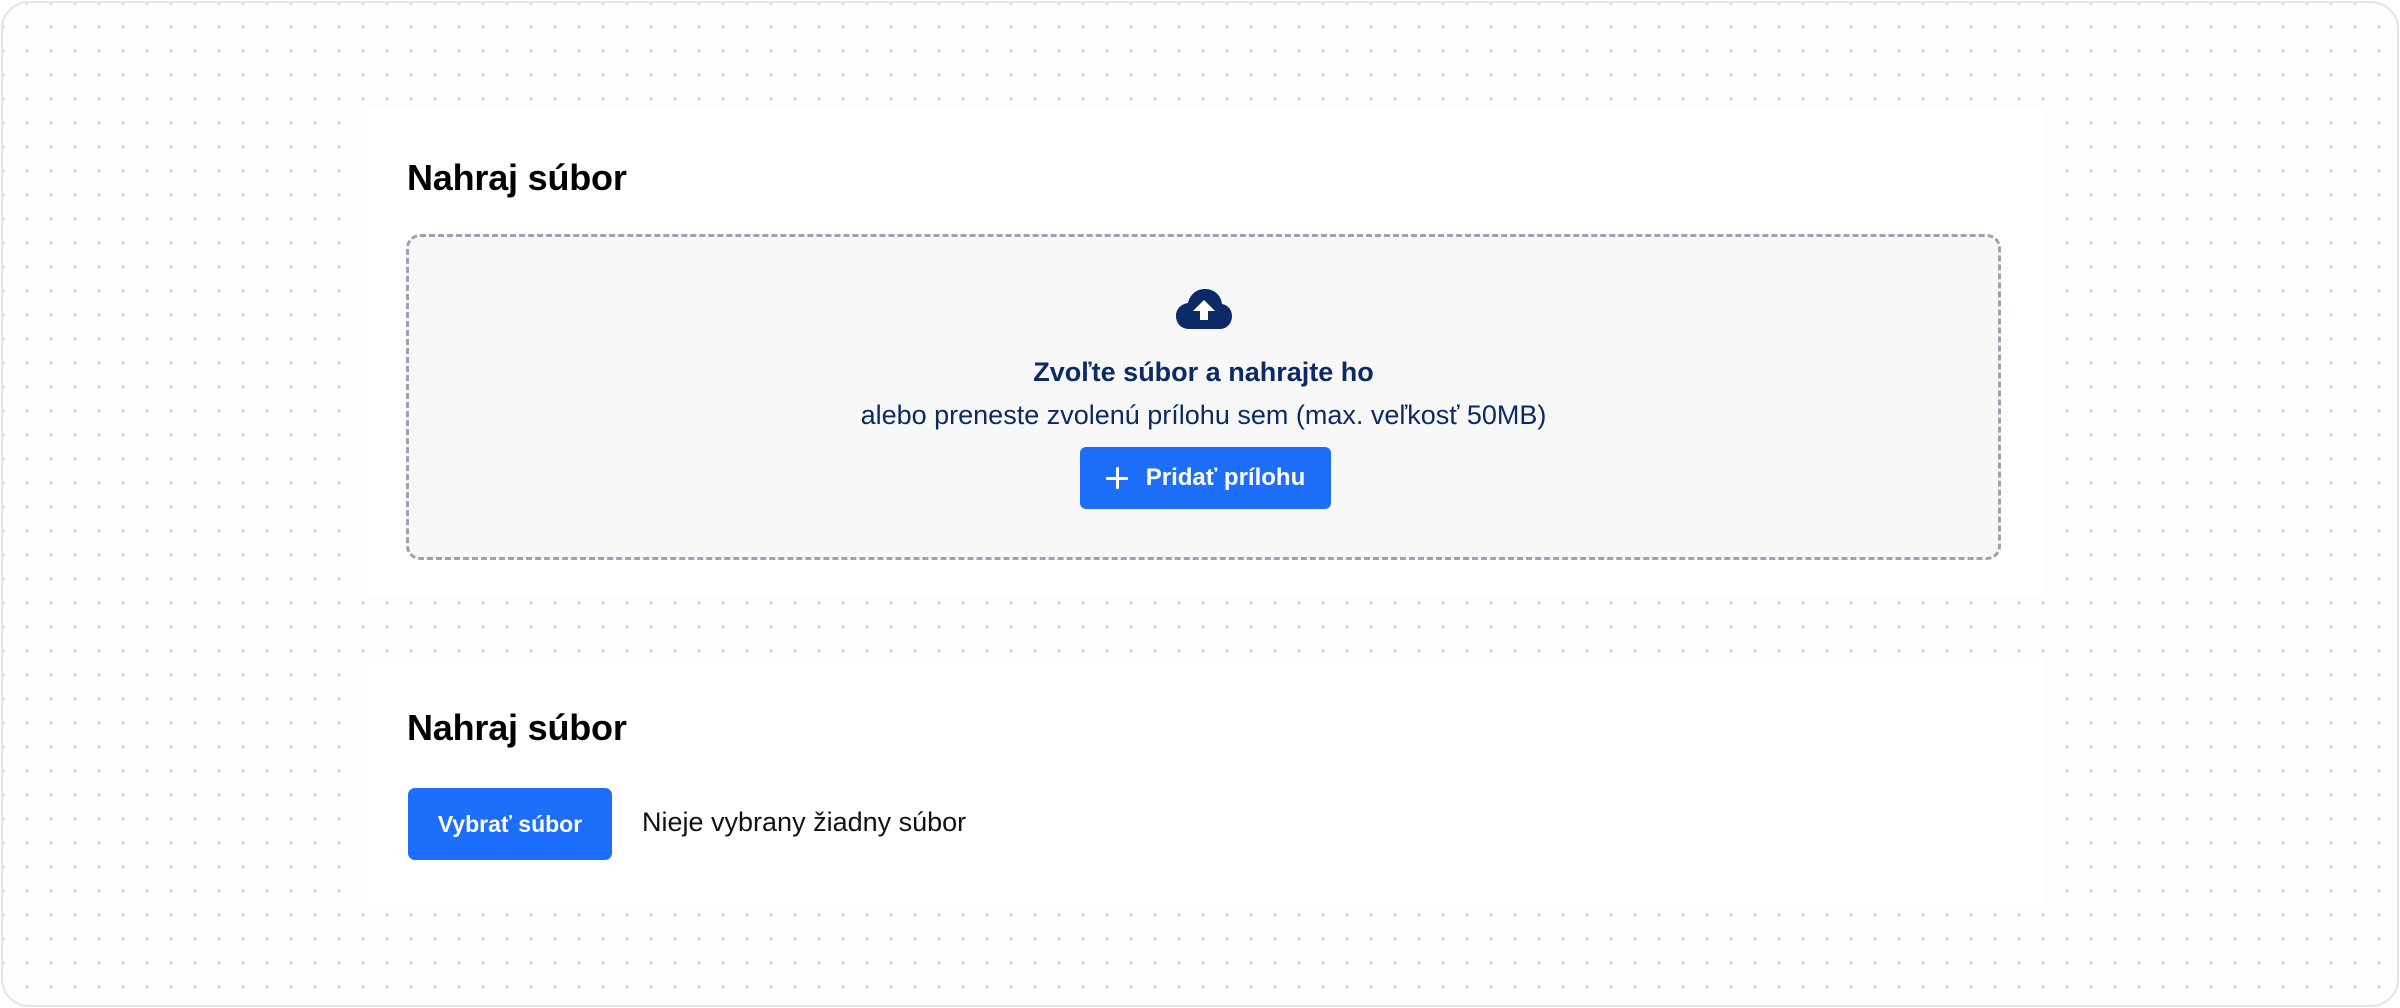  I want to click on plus-icon, so click(1116, 478).